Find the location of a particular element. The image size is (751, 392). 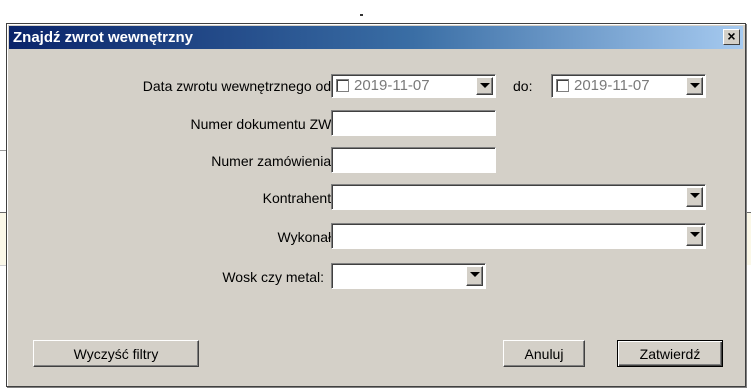

dialog-titlebar: Znajdź zwrot wewnętrzny × is located at coordinates (376, 37).